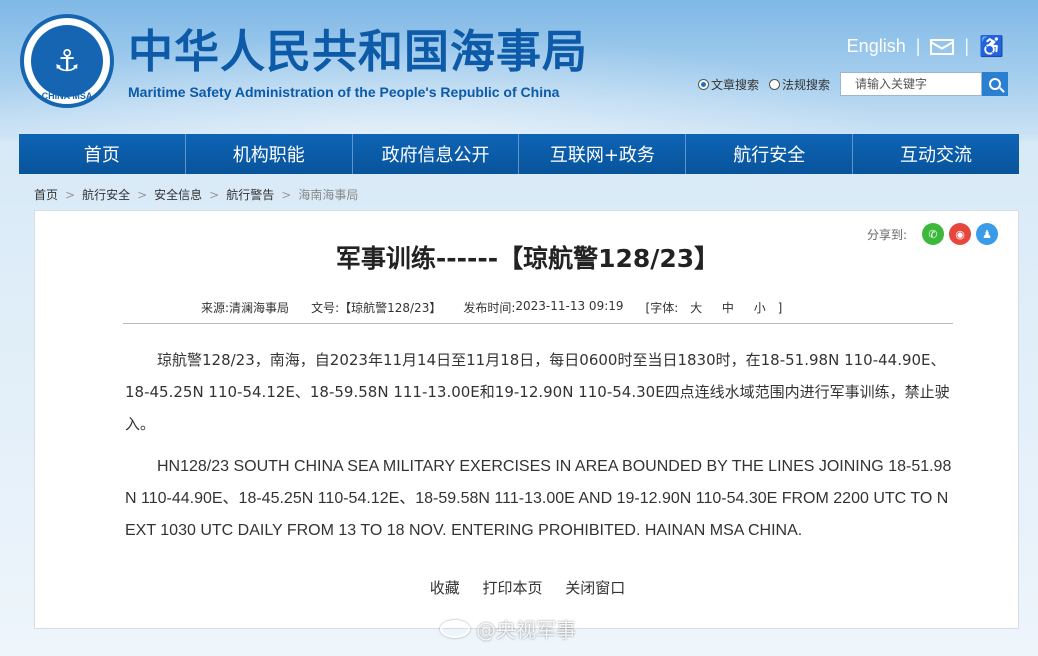  Describe the element at coordinates (806, 84) in the screenshot. I see `radio-regulation-label: 法规搜索` at that location.